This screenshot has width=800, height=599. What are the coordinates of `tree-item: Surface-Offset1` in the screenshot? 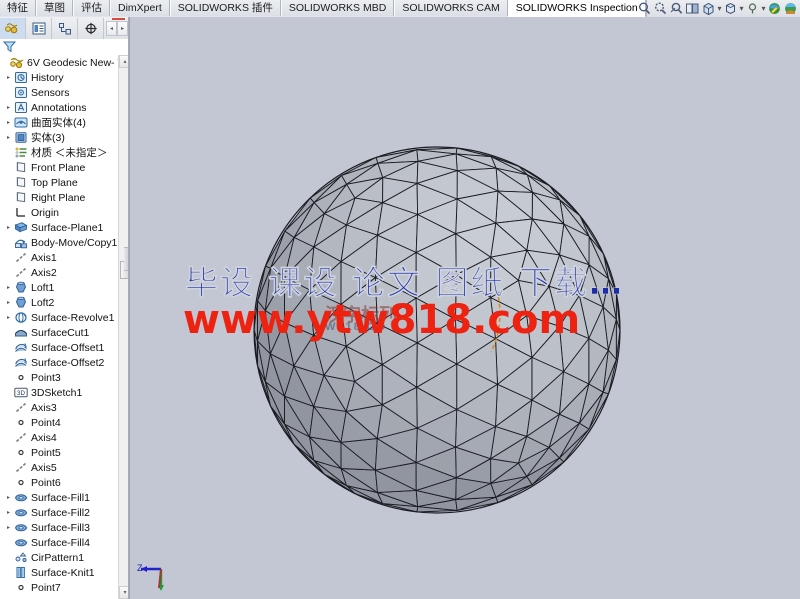 It's located at (59, 347).